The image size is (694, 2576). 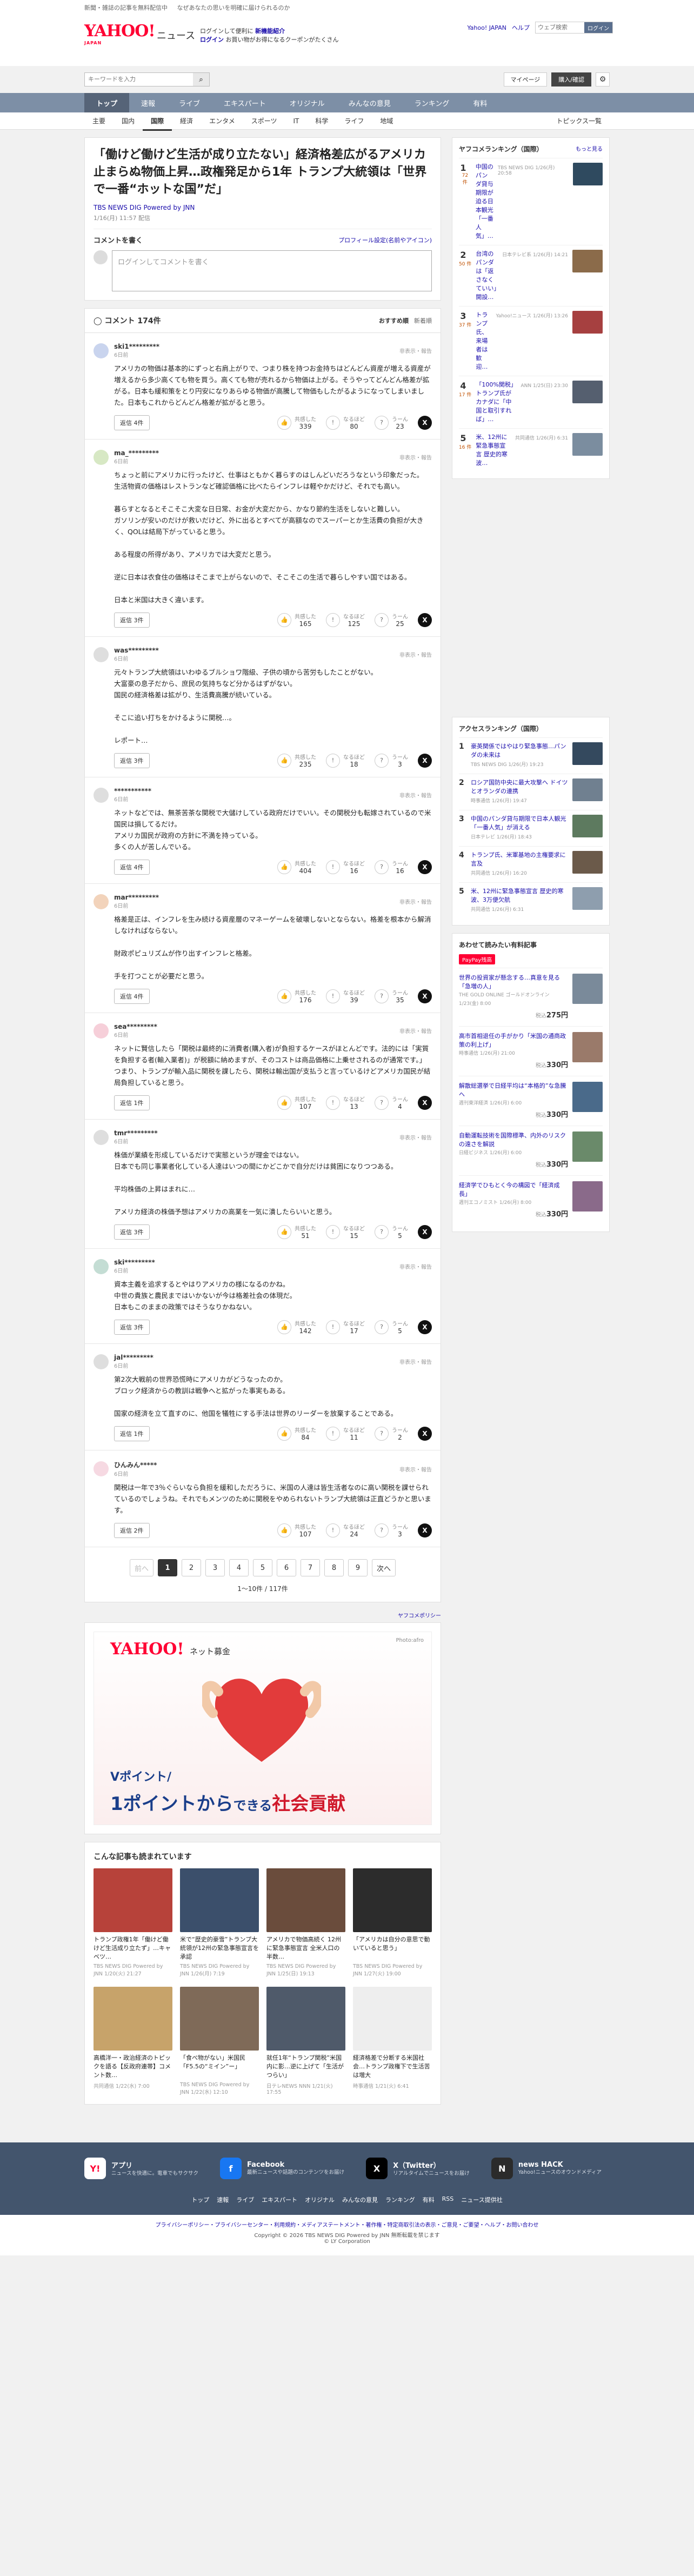 What do you see at coordinates (519, 751) in the screenshot?
I see `access-title: 豪英関係ではやはり緊急事態…パンダの未来は` at bounding box center [519, 751].